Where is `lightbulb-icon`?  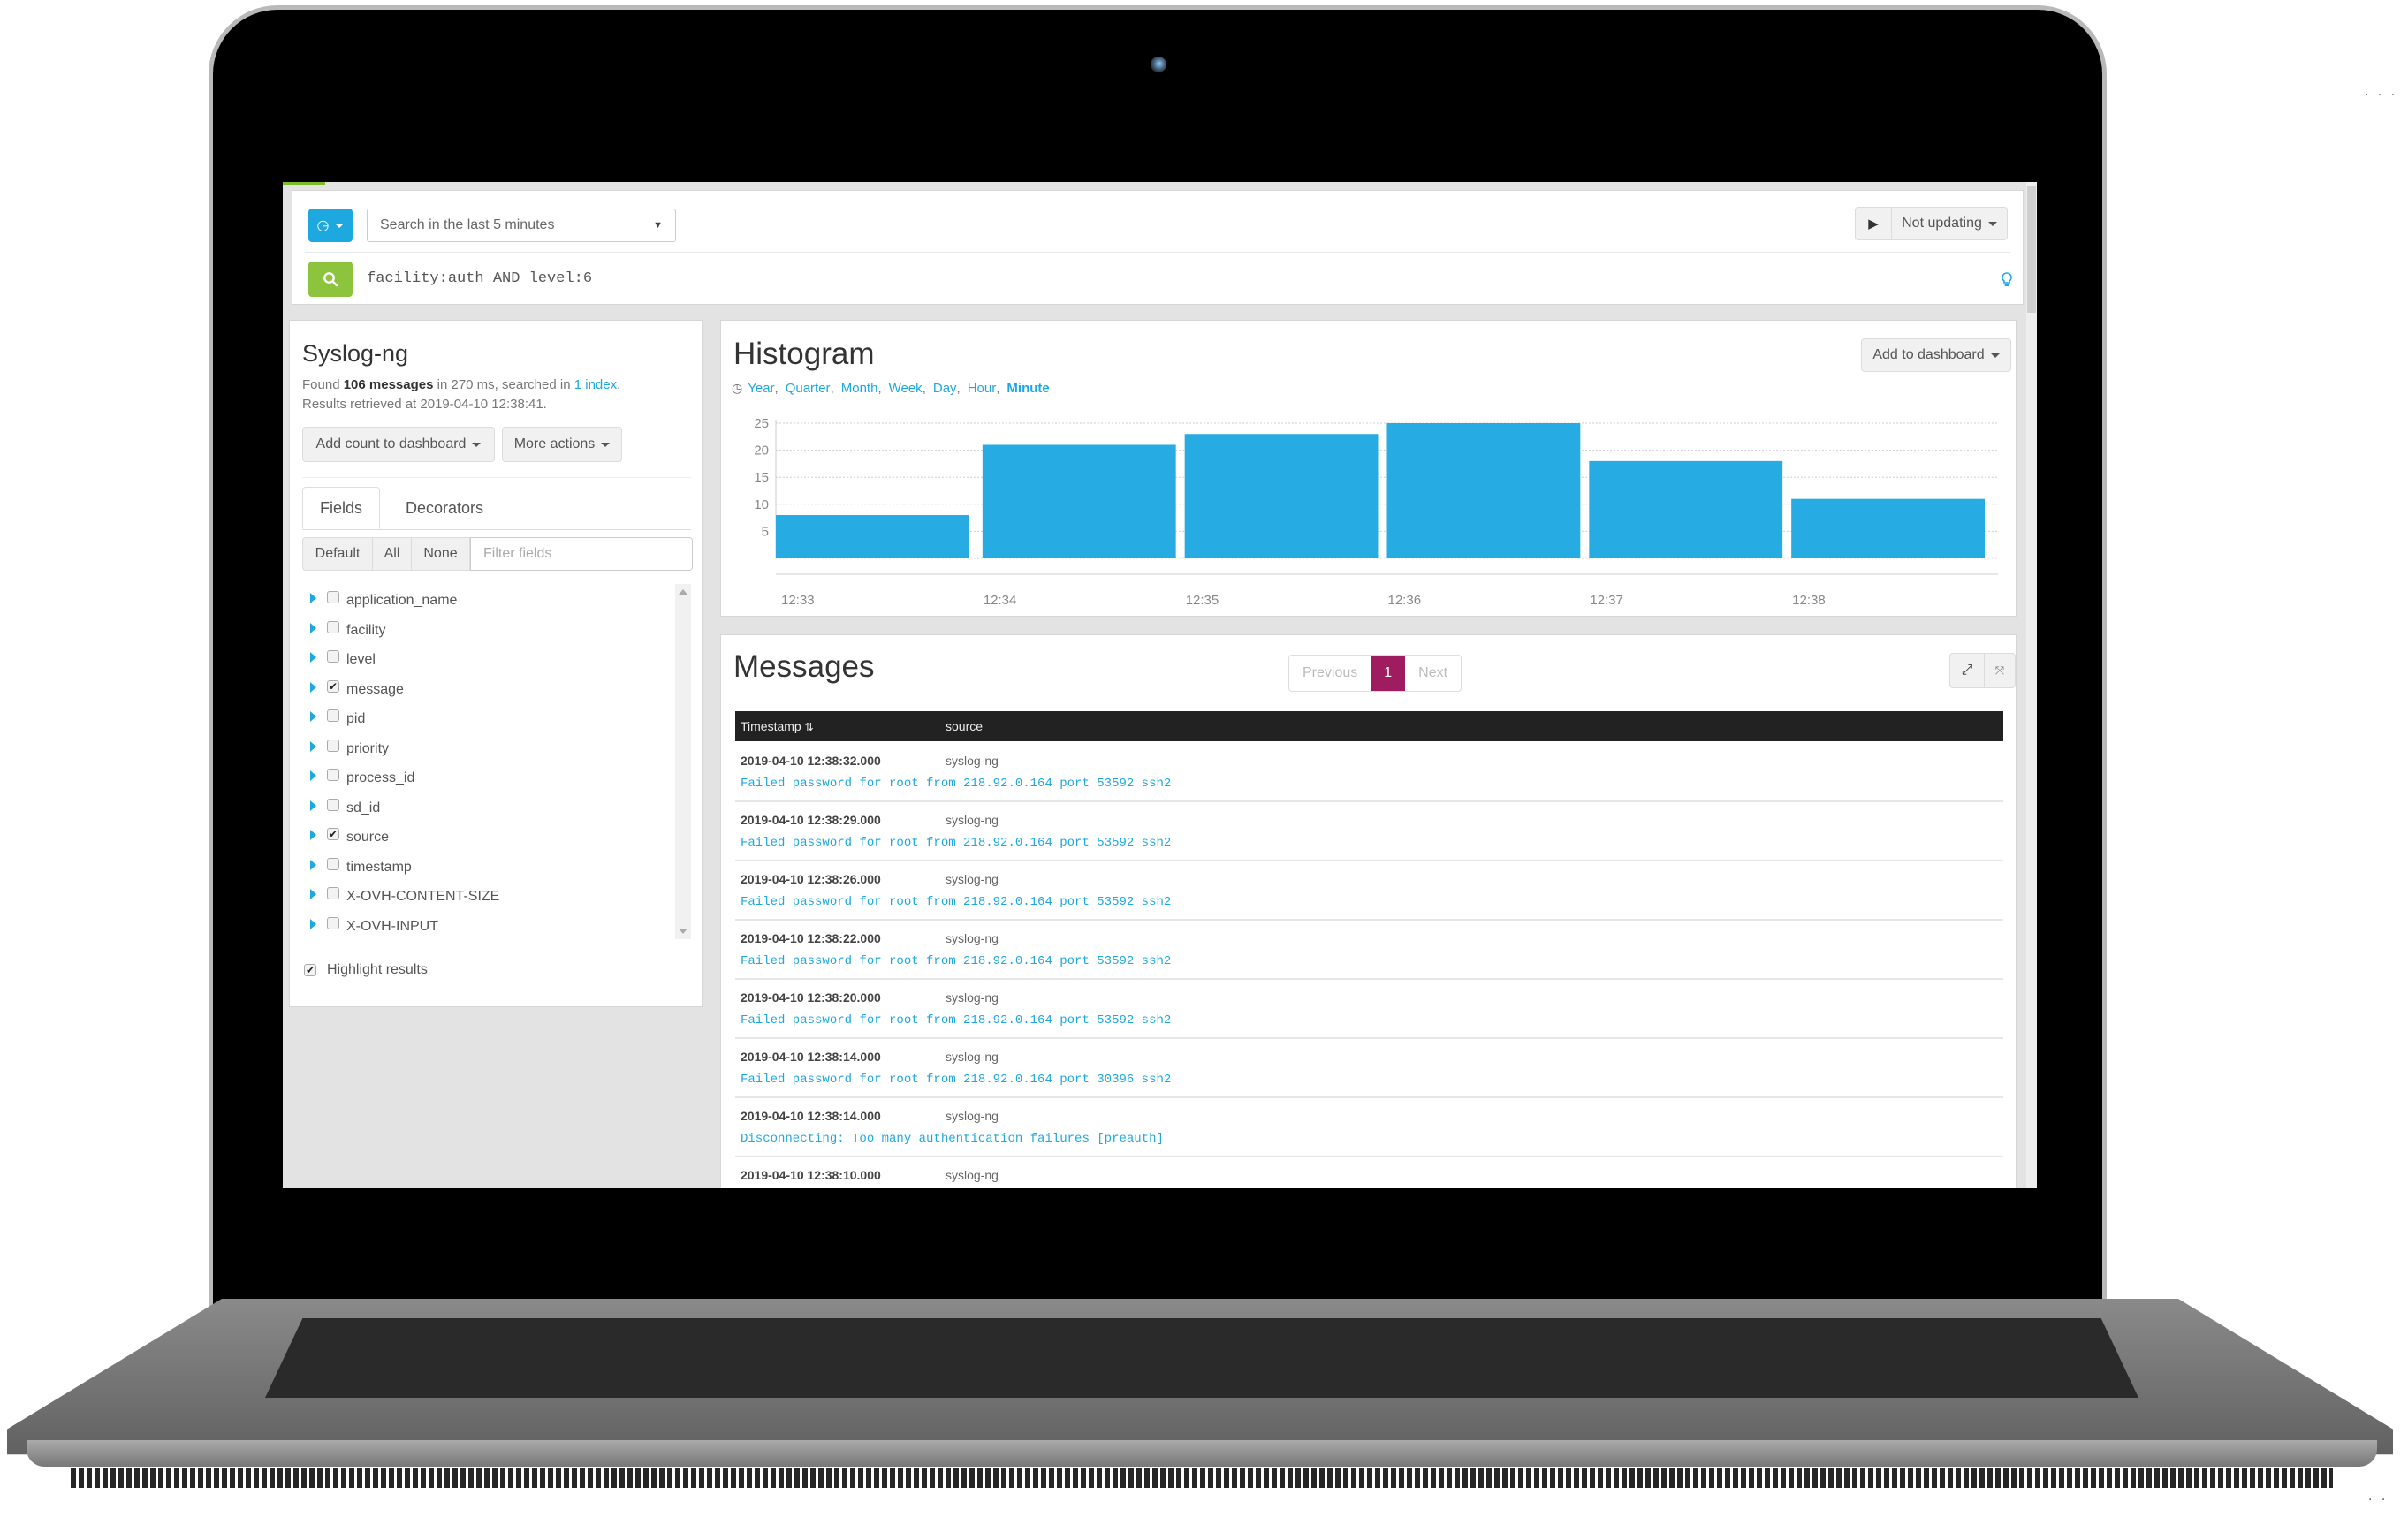 lightbulb-icon is located at coordinates (2007, 282).